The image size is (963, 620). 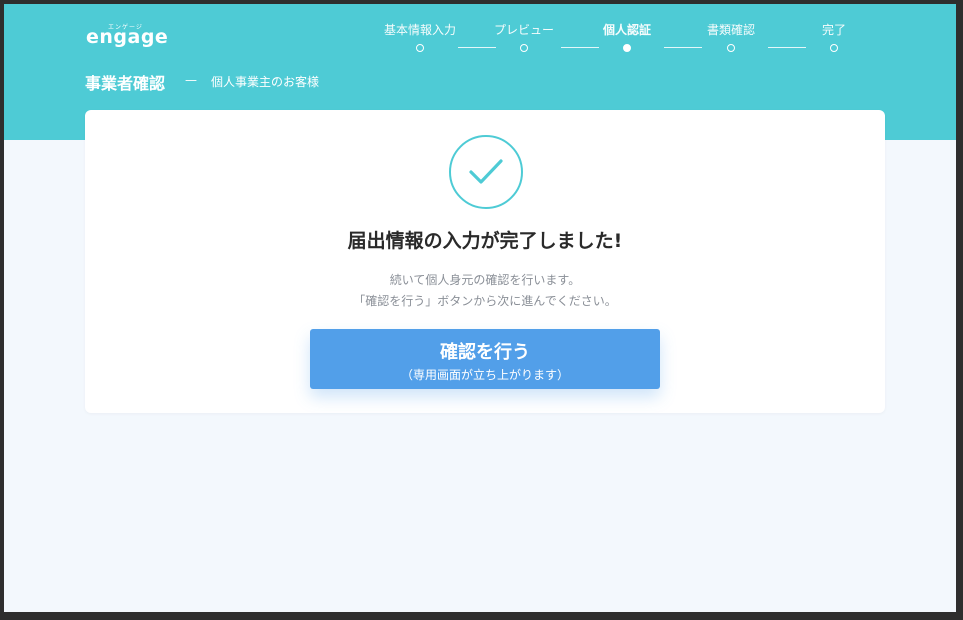 What do you see at coordinates (485, 352) in the screenshot?
I see `confirm-button-label: 確認を行う` at bounding box center [485, 352].